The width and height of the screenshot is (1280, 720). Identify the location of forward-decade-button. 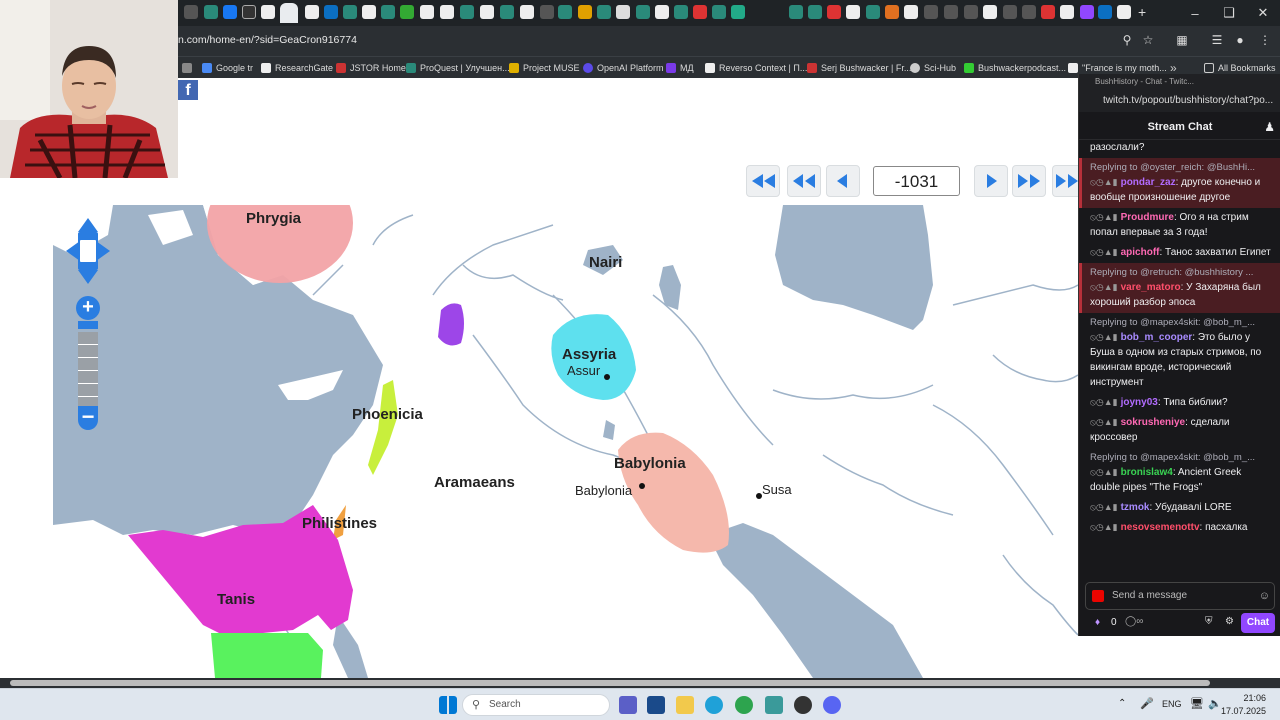
(1029, 181).